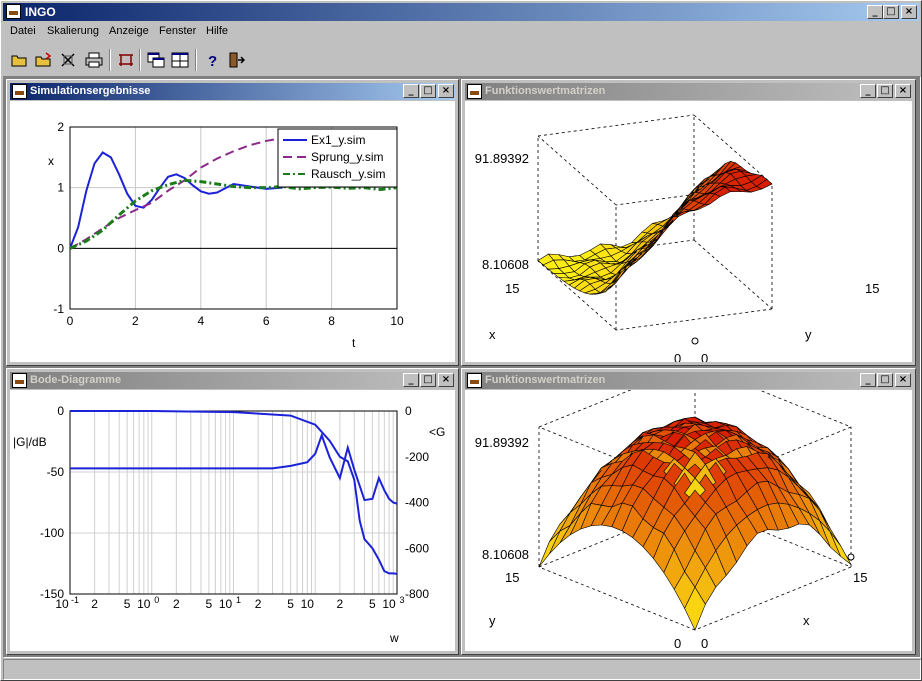  Describe the element at coordinates (461, 31) in the screenshot. I see `menu-bar: Datei Skalierung Anzeige Fenster Hilfe` at that location.